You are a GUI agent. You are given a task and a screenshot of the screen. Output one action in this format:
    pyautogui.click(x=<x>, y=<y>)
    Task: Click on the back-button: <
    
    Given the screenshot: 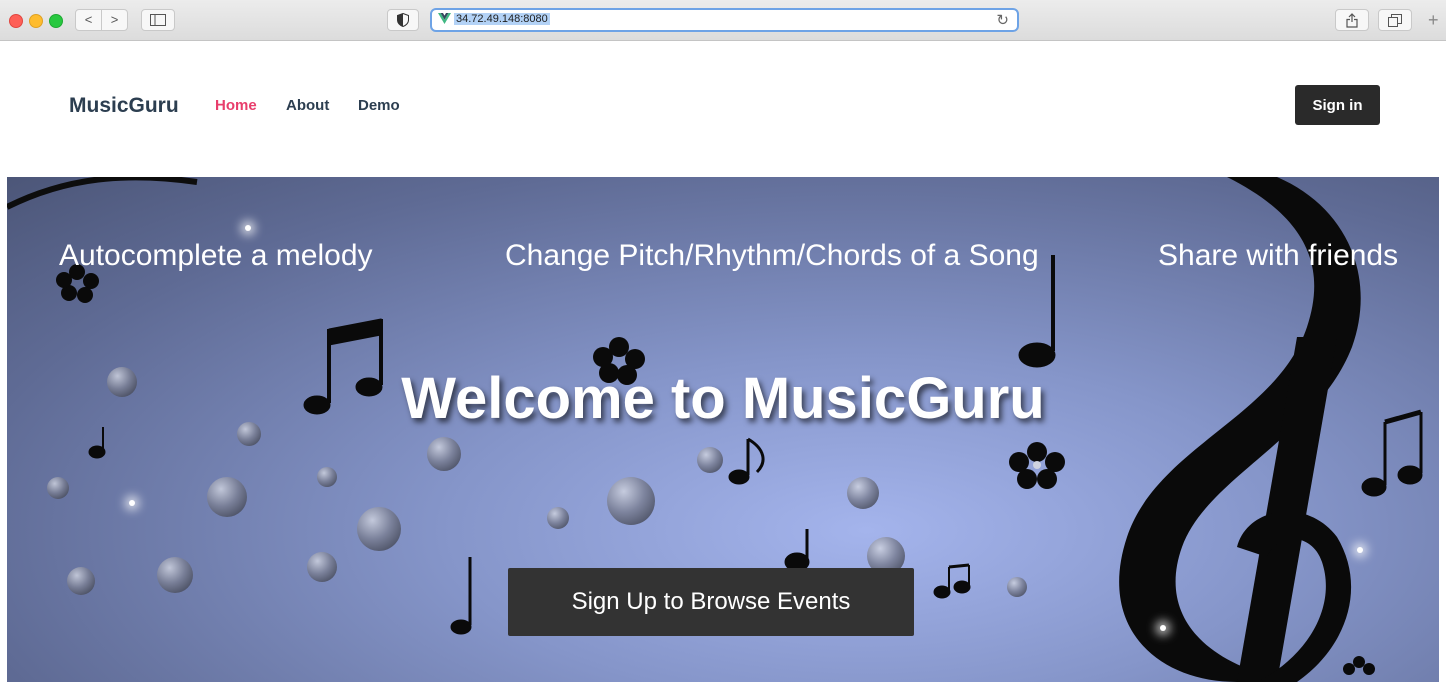 What is the action you would take?
    pyautogui.click(x=89, y=20)
    